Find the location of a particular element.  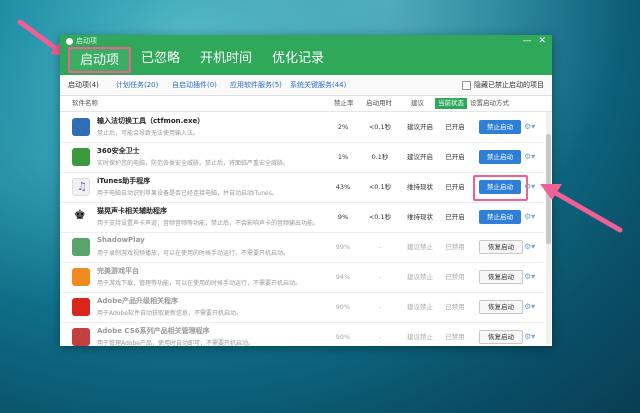

close-button: ✕ is located at coordinates (542, 41).